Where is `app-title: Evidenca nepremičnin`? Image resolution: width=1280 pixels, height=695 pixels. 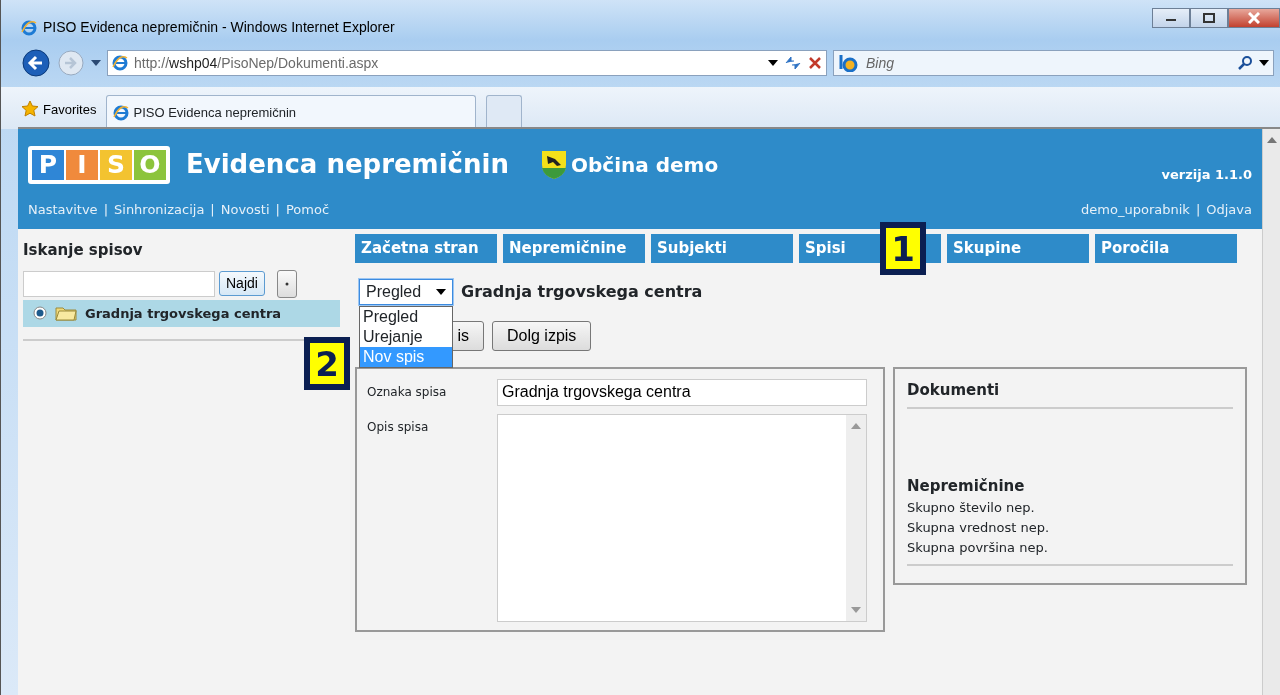 app-title: Evidenca nepremičnin is located at coordinates (347, 164).